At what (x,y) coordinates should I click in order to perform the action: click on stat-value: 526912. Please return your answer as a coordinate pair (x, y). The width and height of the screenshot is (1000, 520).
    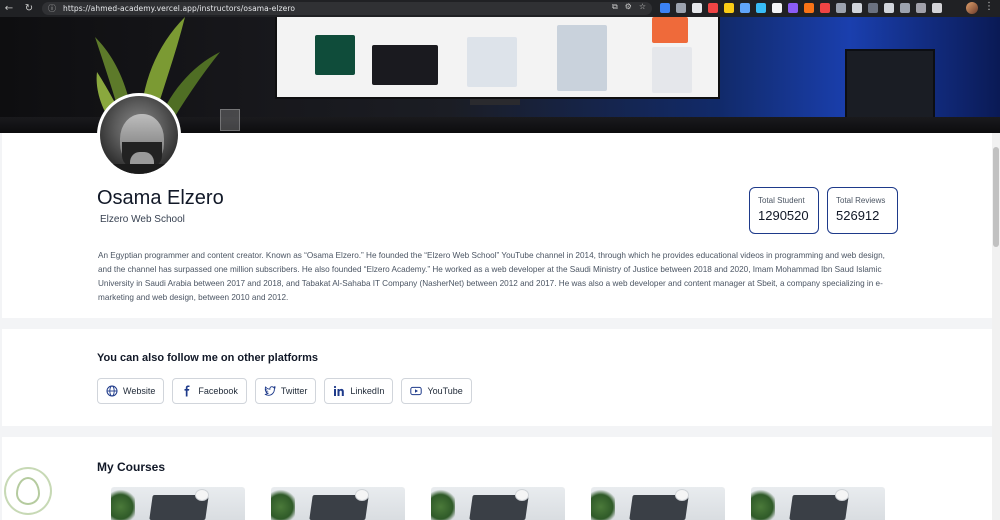
    Looking at the image, I should click on (858, 215).